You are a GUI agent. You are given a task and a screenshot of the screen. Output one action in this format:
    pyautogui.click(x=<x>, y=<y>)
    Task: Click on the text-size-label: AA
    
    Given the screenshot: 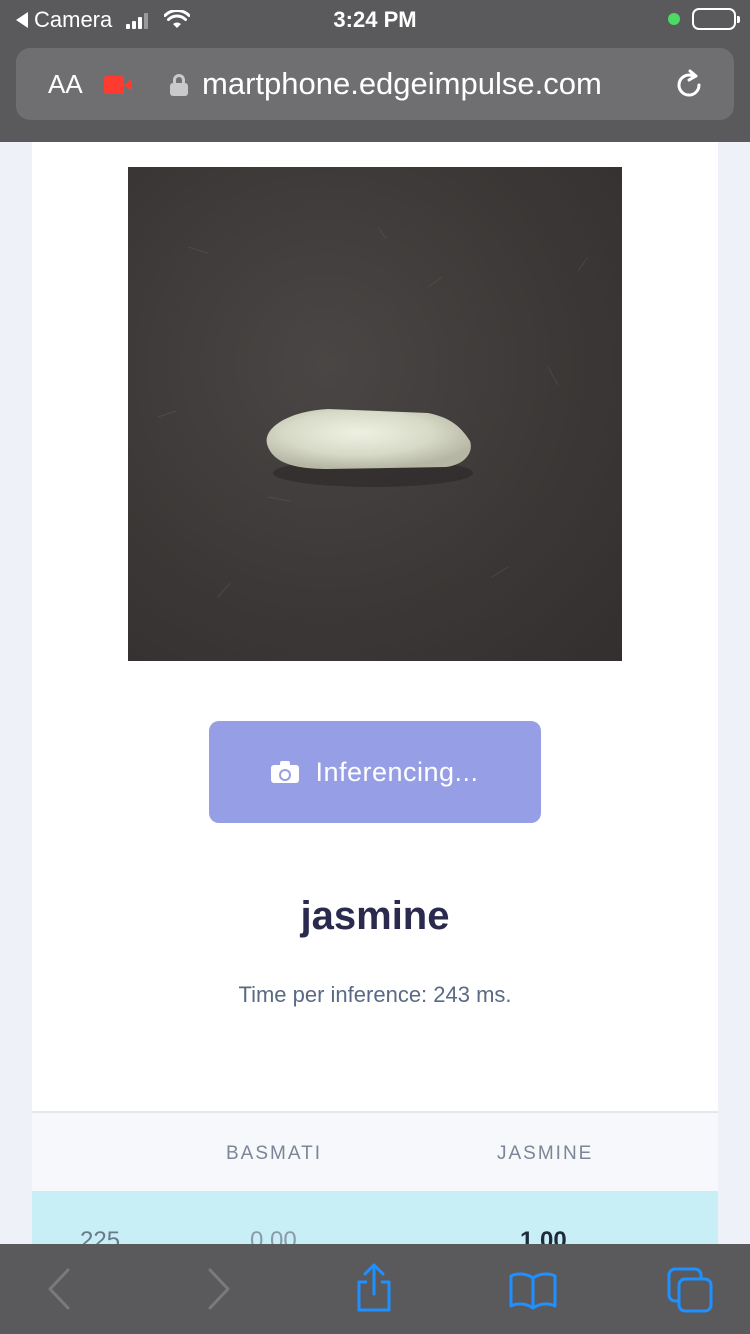 What is the action you would take?
    pyautogui.click(x=65, y=84)
    